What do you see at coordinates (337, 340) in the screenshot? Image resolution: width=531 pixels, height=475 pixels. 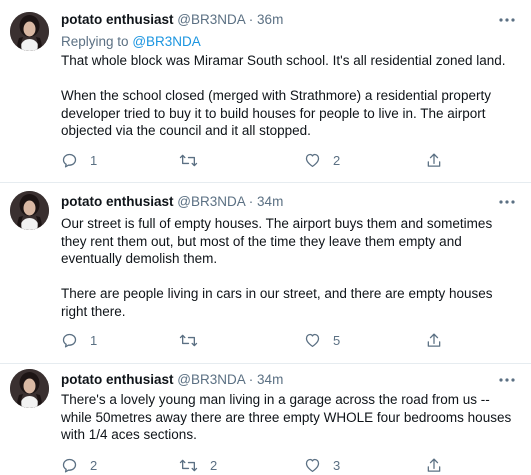 I see `like-count: 5` at bounding box center [337, 340].